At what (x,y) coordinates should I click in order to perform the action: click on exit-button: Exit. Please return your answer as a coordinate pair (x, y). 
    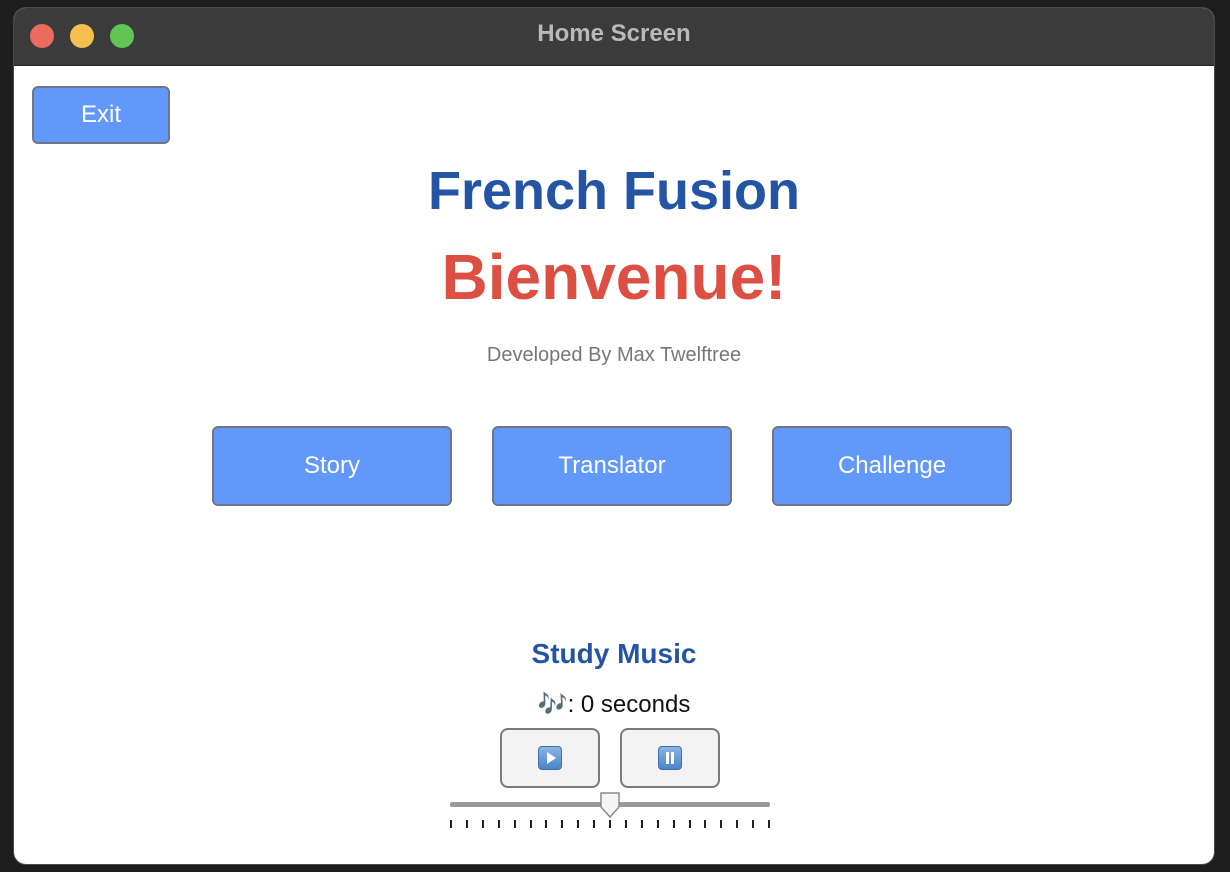
    Looking at the image, I should click on (101, 115).